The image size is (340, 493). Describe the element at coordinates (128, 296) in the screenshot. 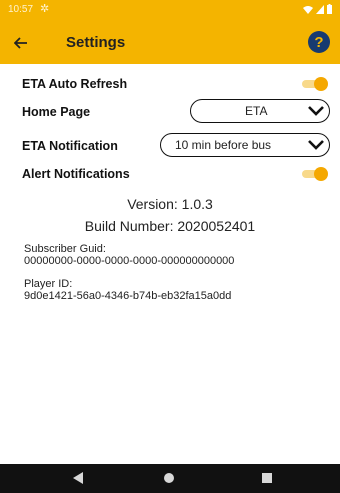

I see `player-id-value: 9d0e1421-56a0-4346-b74b-eb32fa15a0dd` at that location.